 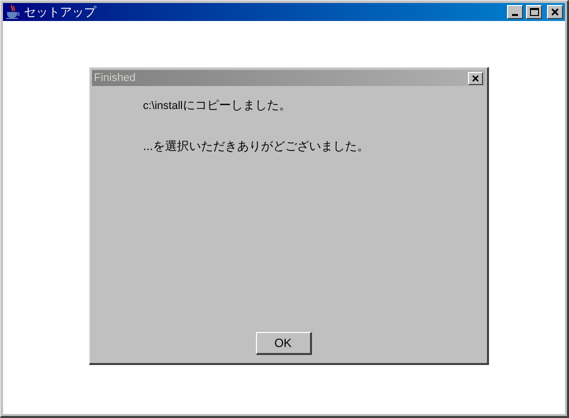 What do you see at coordinates (515, 12) in the screenshot?
I see `minimize-button` at bounding box center [515, 12].